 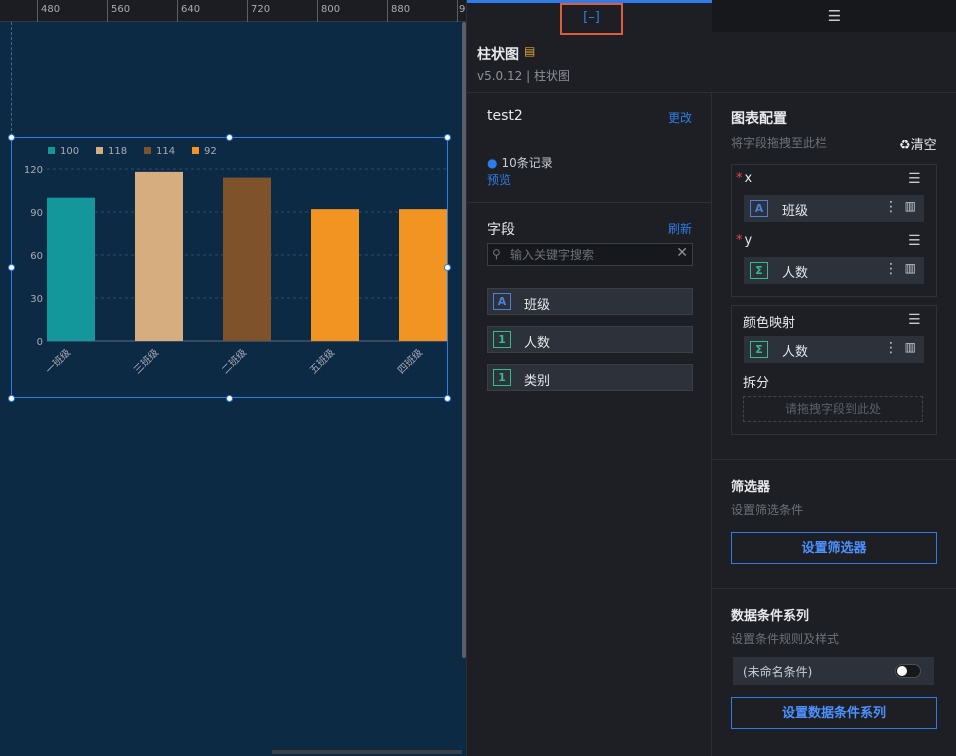 What do you see at coordinates (908, 671) in the screenshot?
I see `condition-toggle` at bounding box center [908, 671].